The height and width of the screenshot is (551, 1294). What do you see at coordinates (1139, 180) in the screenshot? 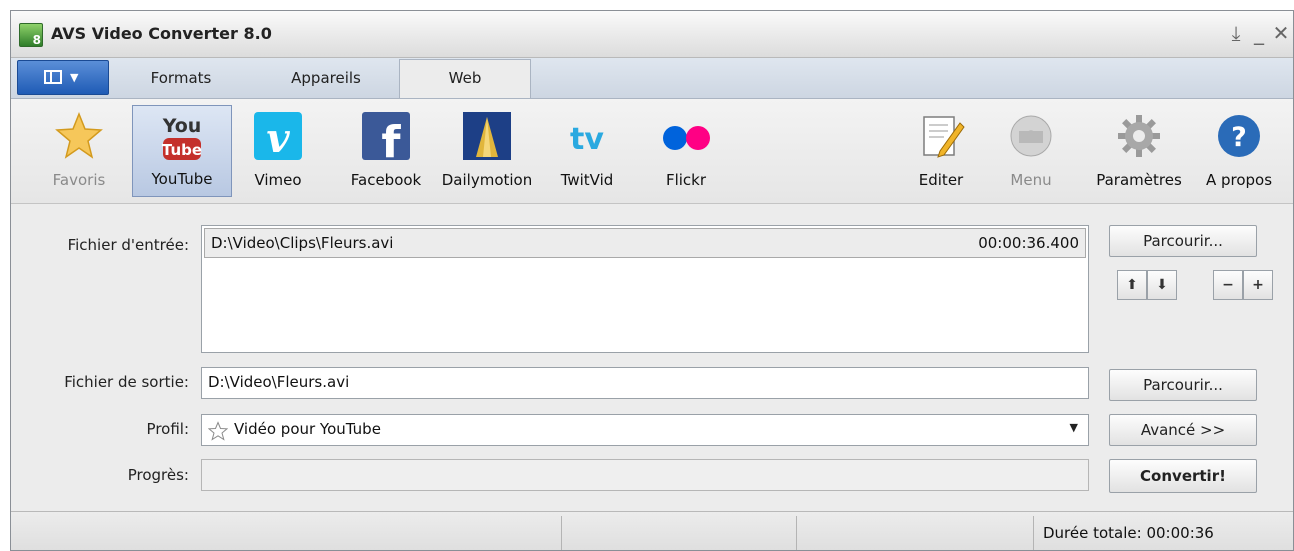
I see `parametres-label: Paramètres` at bounding box center [1139, 180].